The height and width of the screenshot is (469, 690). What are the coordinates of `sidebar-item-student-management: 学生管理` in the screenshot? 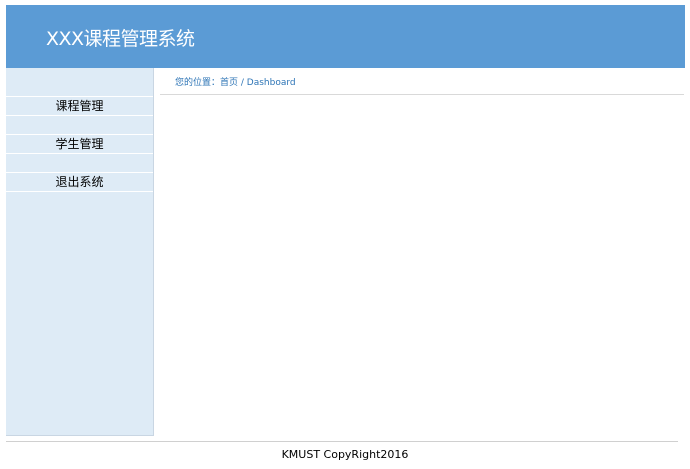 It's located at (79, 144).